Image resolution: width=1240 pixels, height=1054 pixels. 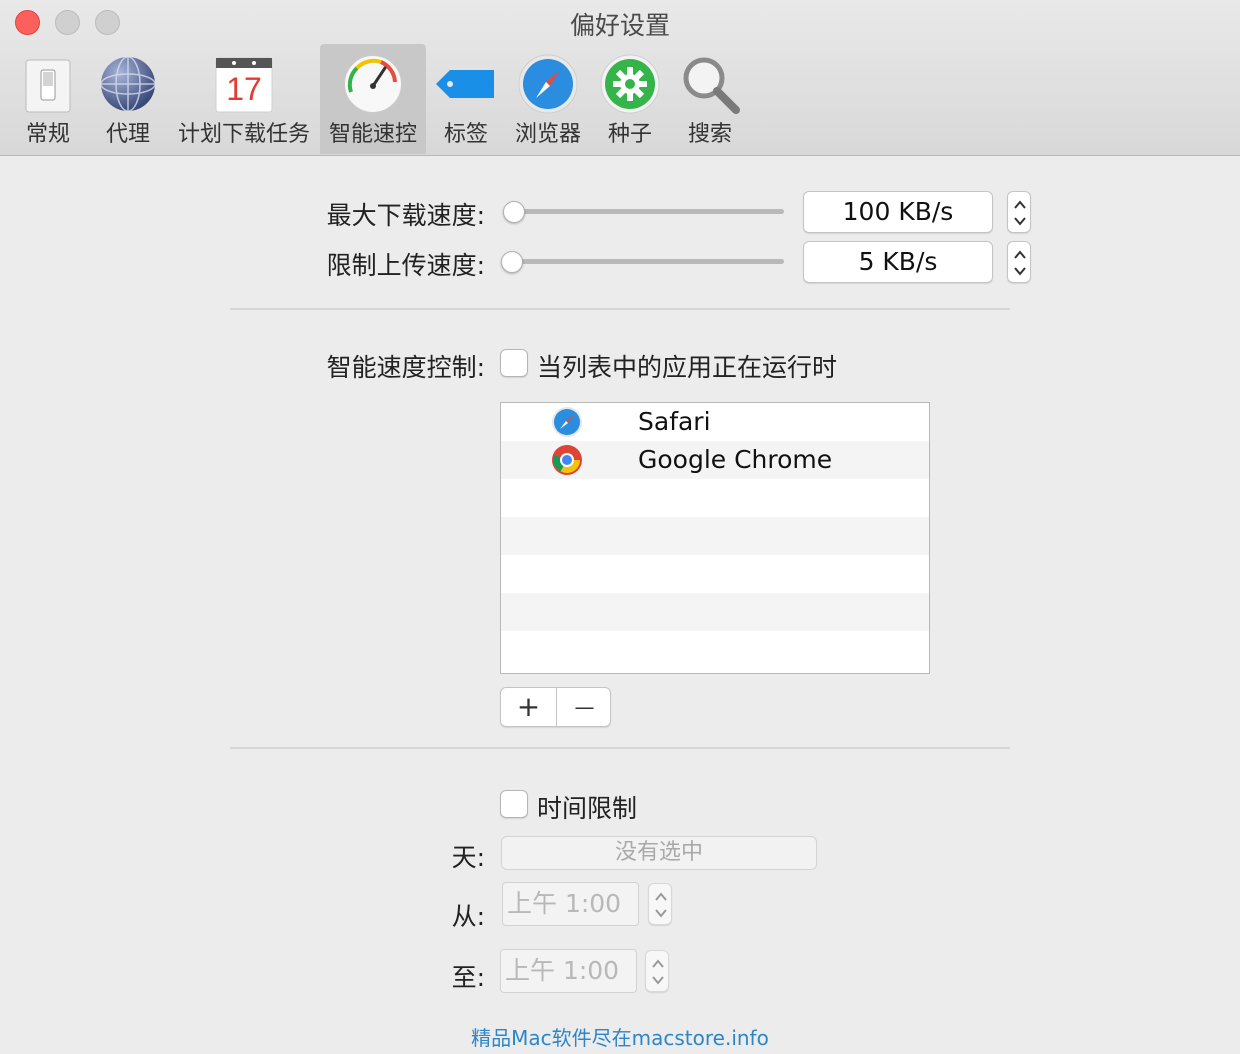 I want to click on toolbar-label-tags: 标签, so click(x=465, y=134).